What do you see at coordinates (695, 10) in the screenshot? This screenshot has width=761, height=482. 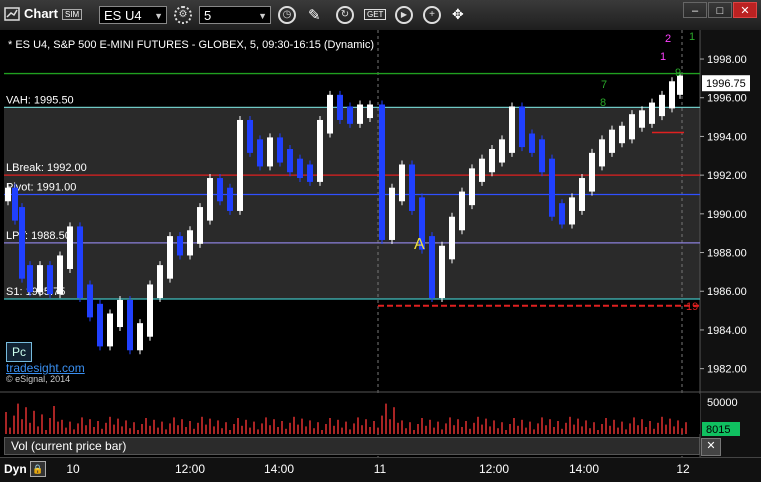 I see `minimize-button: –` at bounding box center [695, 10].